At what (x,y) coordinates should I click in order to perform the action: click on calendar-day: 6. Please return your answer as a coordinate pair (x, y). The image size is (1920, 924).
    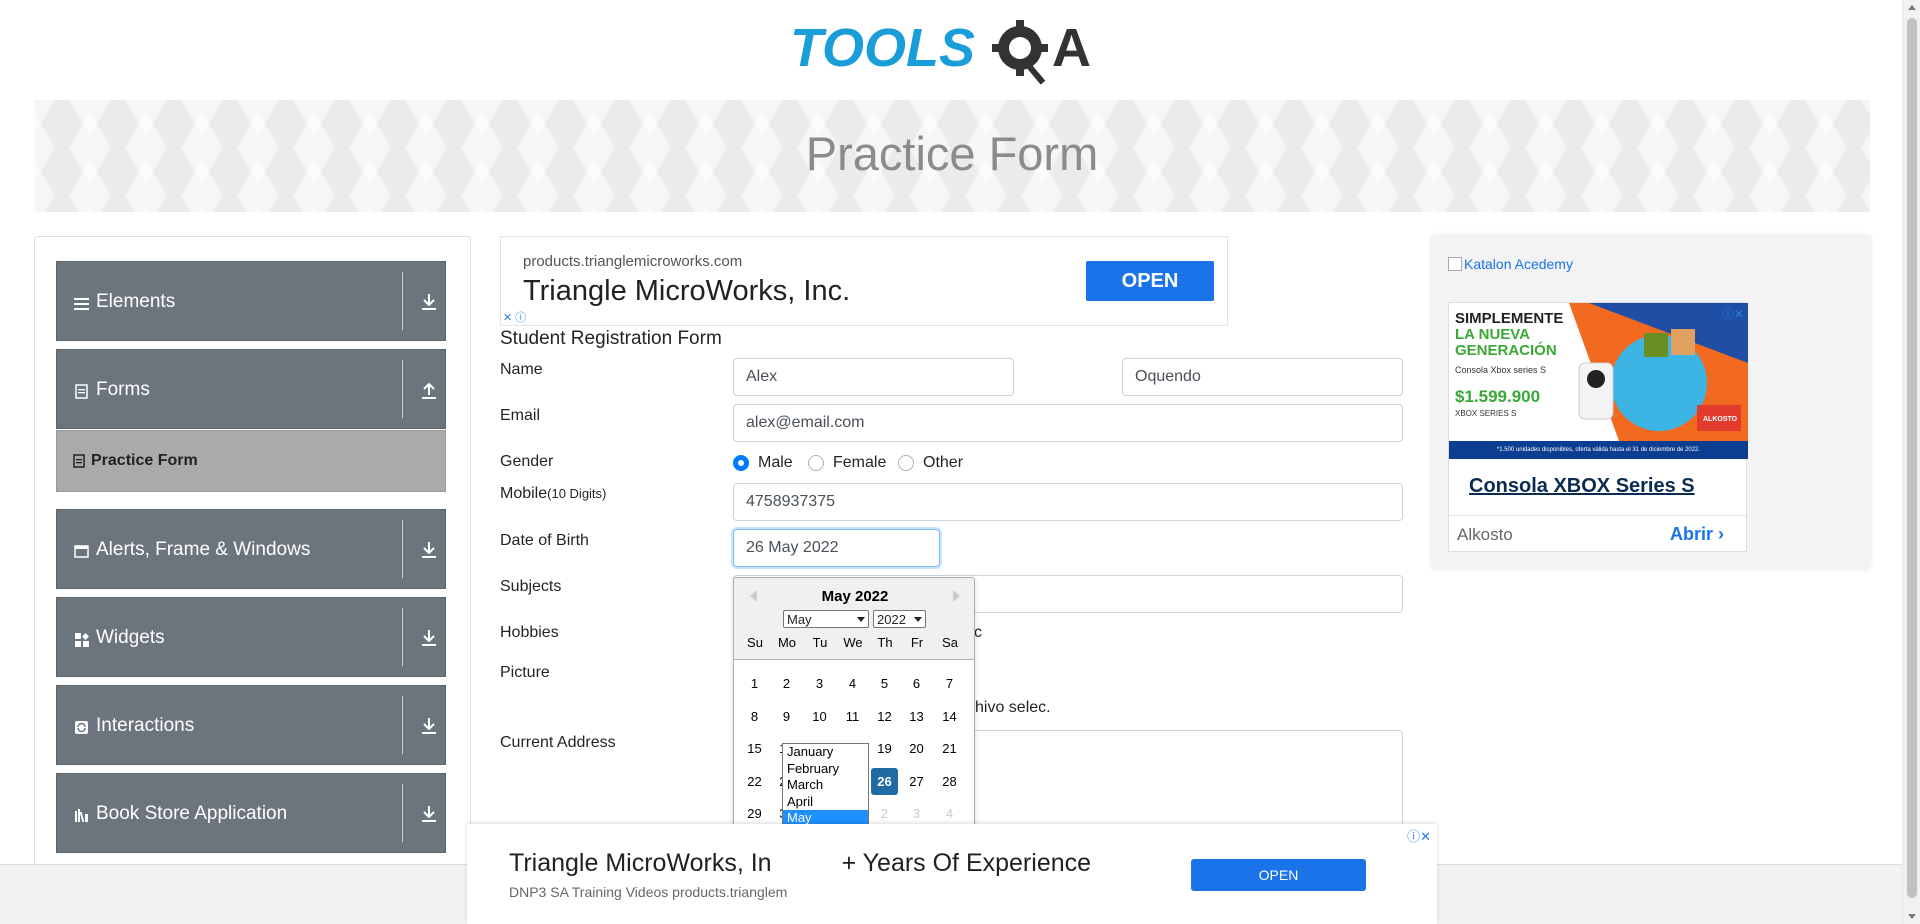
    Looking at the image, I should click on (916, 683).